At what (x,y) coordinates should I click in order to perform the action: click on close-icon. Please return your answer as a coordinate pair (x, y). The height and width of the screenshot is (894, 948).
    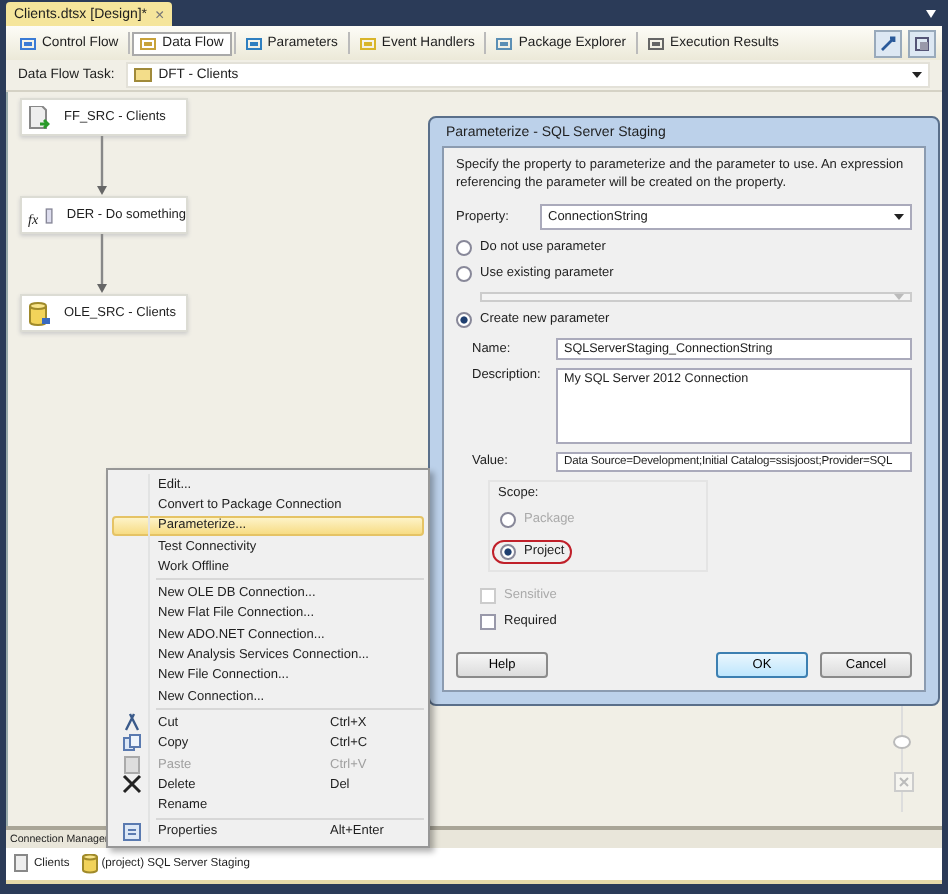
    Looking at the image, I should click on (131, 784).